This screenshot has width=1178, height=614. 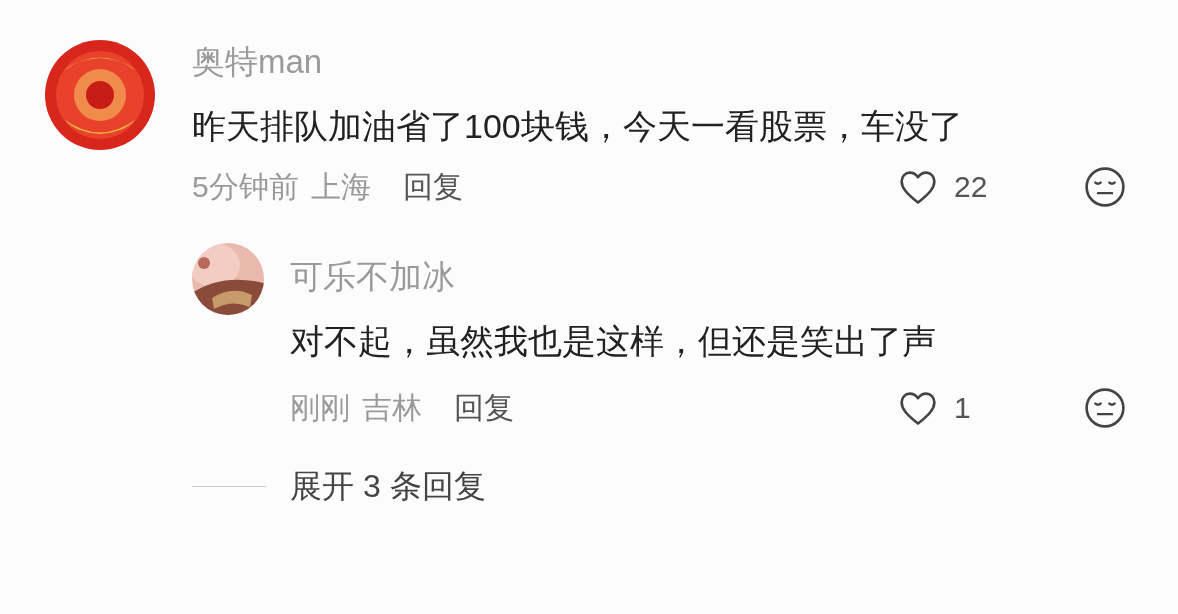 I want to click on like-count: 22, so click(x=971, y=187).